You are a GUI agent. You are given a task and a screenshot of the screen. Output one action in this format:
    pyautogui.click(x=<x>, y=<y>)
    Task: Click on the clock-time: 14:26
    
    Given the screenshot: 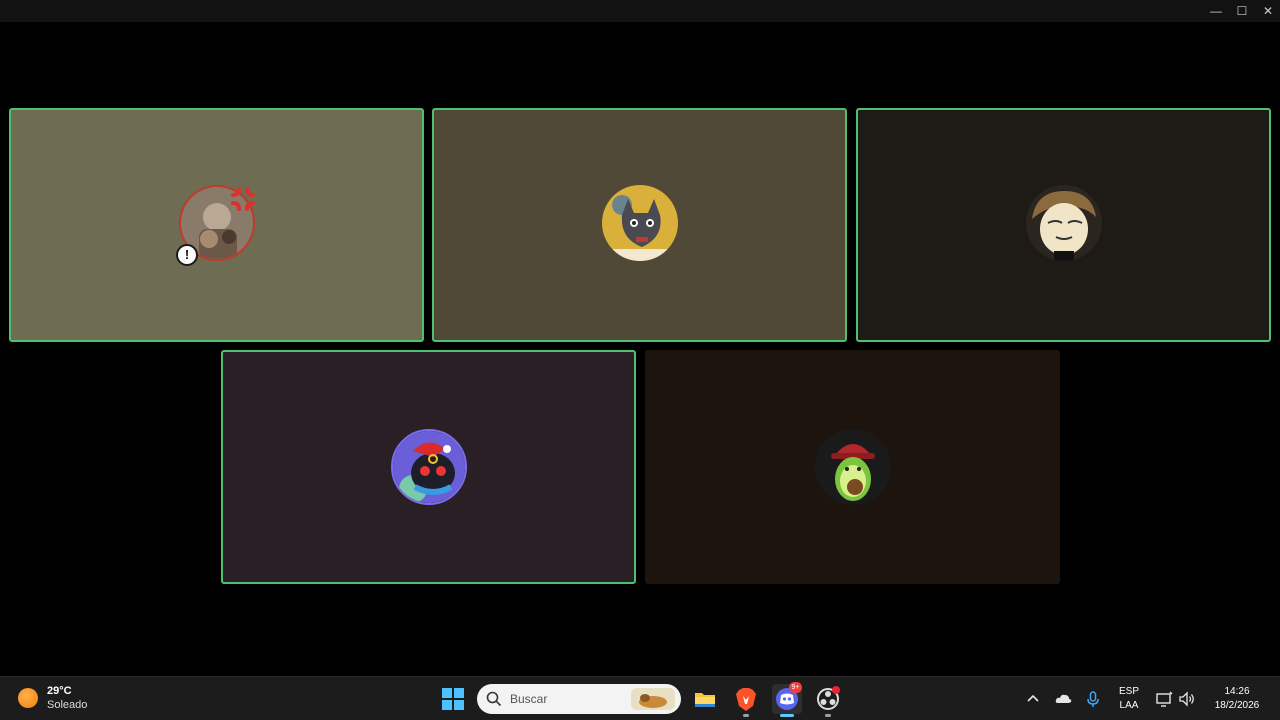 What is the action you would take?
    pyautogui.click(x=1237, y=691)
    